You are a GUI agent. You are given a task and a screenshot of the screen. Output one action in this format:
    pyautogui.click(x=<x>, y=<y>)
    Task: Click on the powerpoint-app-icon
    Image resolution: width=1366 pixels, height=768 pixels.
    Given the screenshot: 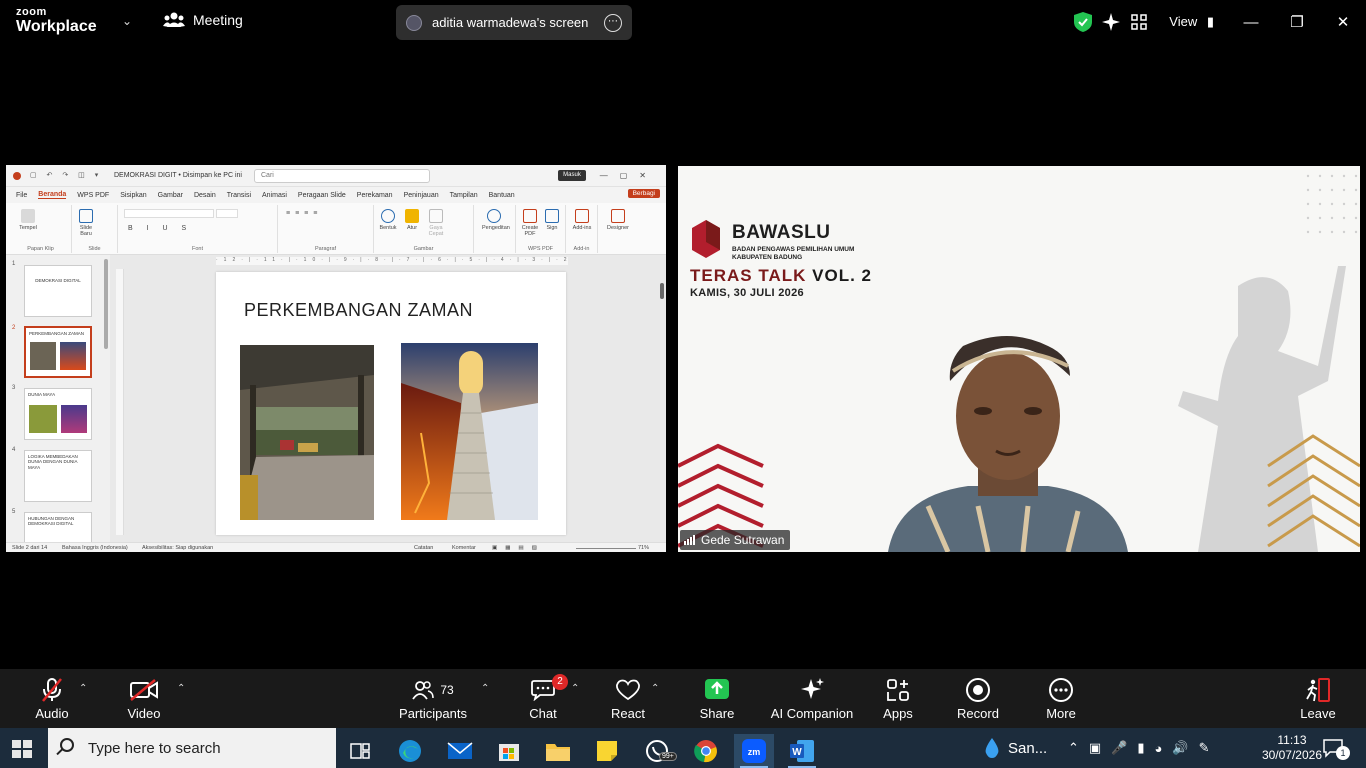 What is the action you would take?
    pyautogui.click(x=17, y=176)
    